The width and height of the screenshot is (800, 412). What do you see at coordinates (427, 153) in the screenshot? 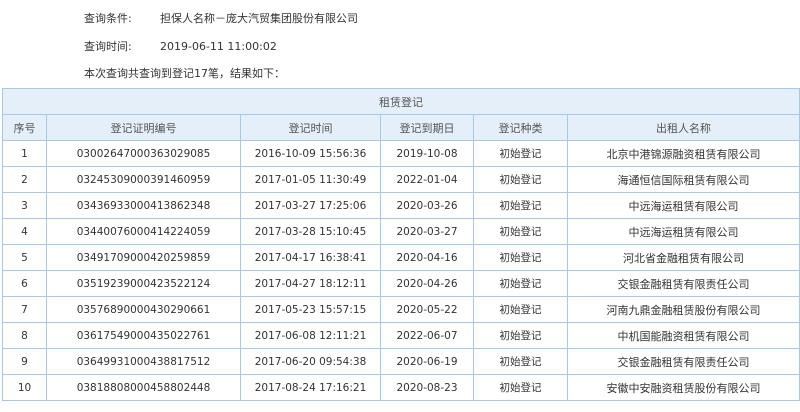
I see `cell-expiry-date: 2019-10-08` at bounding box center [427, 153].